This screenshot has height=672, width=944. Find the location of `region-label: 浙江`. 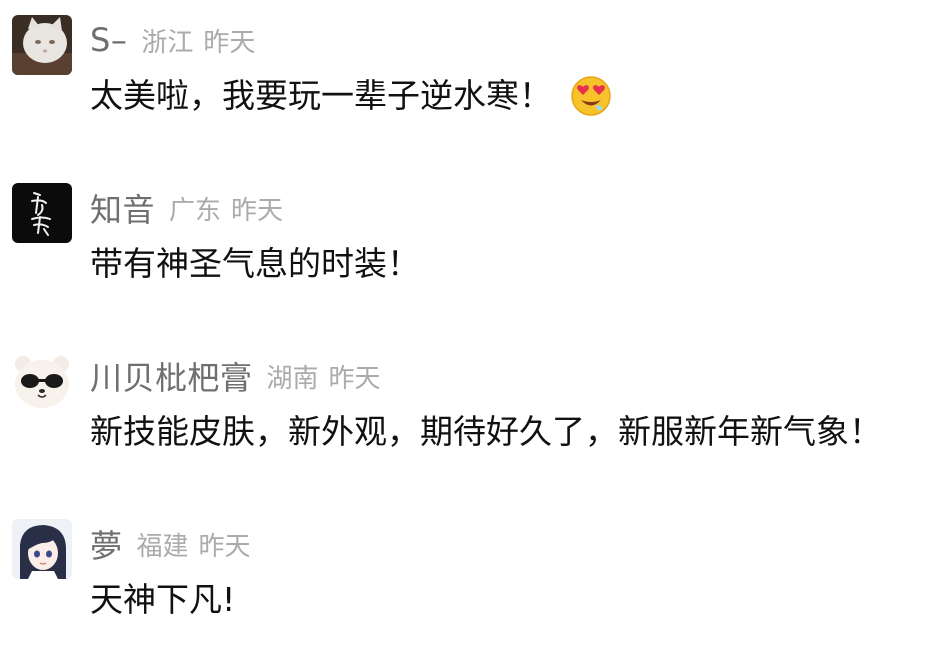

region-label: 浙江 is located at coordinates (167, 42).